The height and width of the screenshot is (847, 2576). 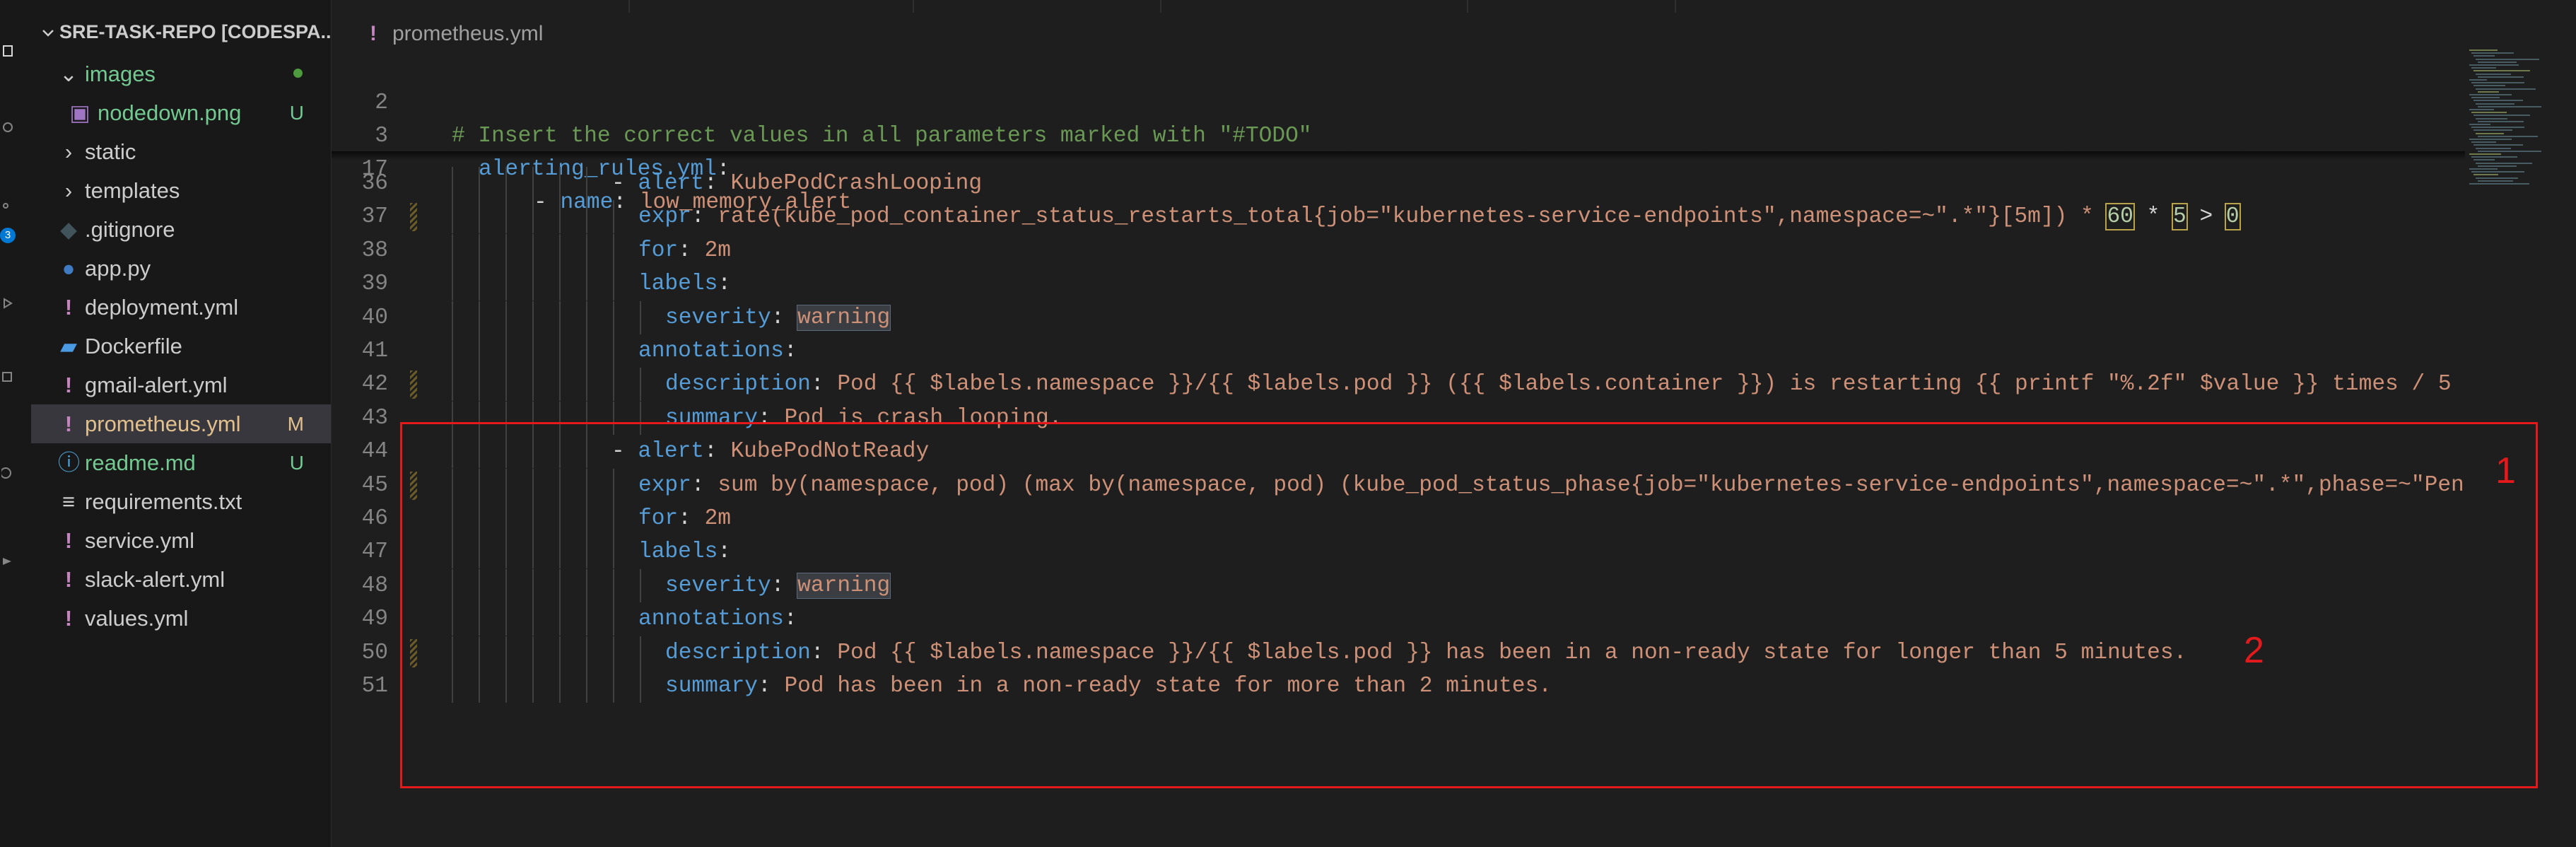 What do you see at coordinates (7, 51) in the screenshot?
I see `explorer-icon` at bounding box center [7, 51].